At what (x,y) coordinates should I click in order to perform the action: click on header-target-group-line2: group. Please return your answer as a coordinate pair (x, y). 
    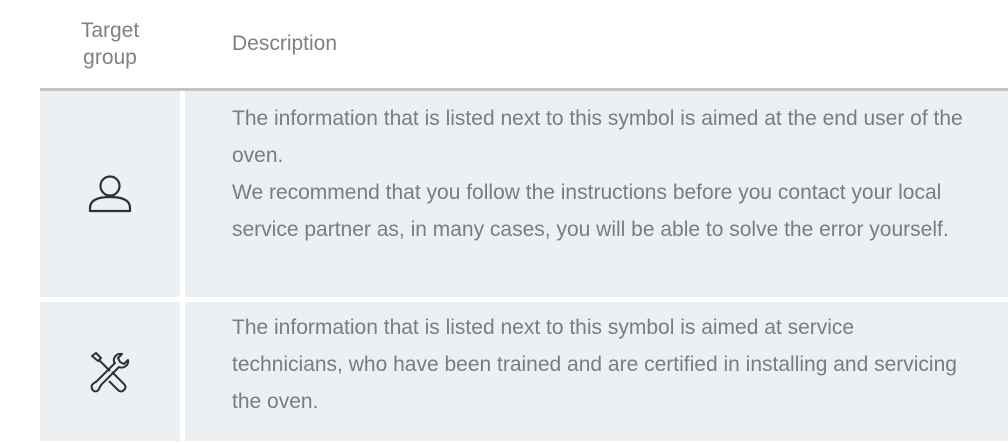
    Looking at the image, I should click on (110, 57).